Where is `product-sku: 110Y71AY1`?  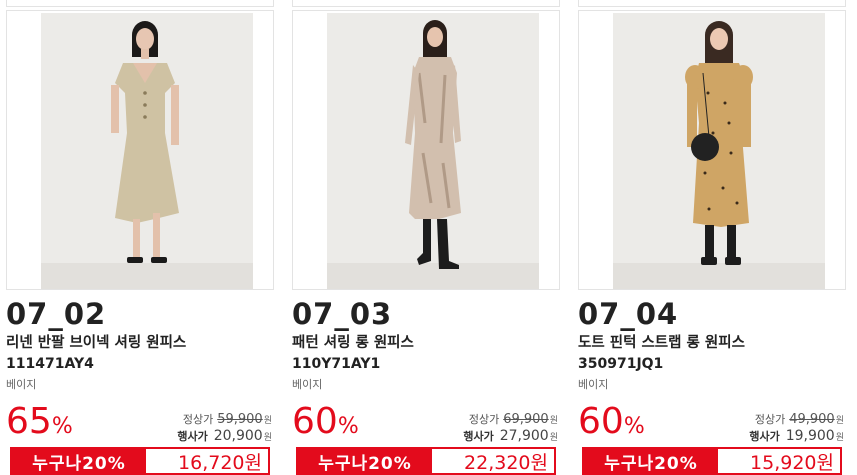
product-sku: 110Y71AY1 is located at coordinates (336, 364).